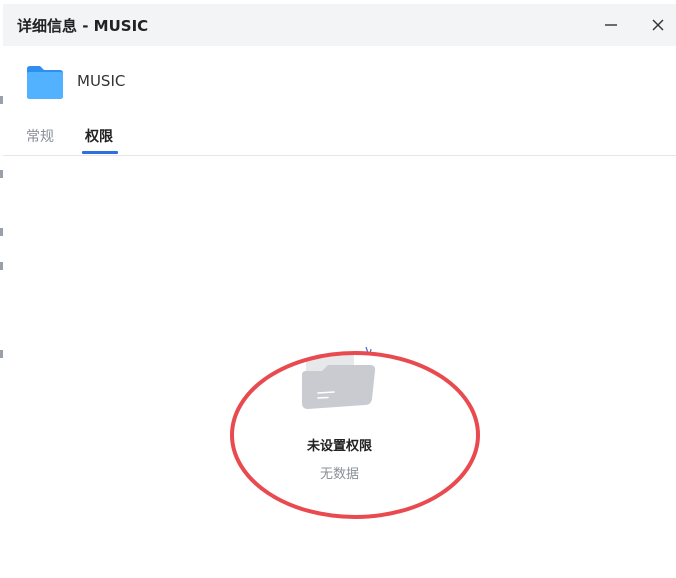  What do you see at coordinates (101, 81) in the screenshot?
I see `file-name: MUSIC` at bounding box center [101, 81].